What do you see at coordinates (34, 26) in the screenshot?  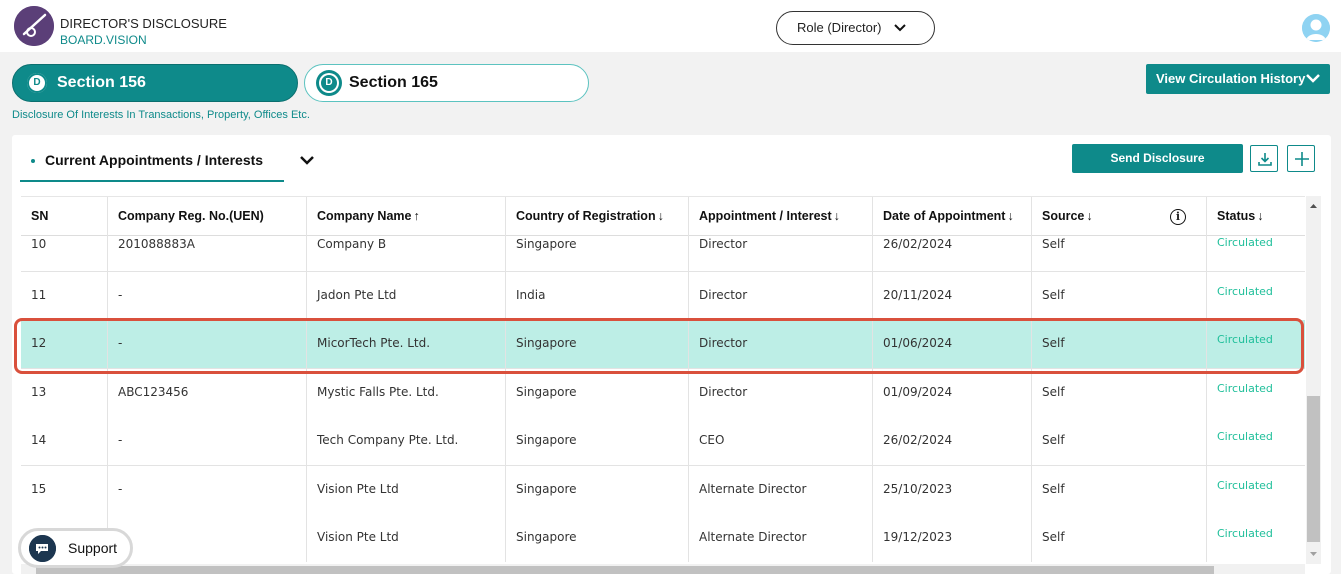 I see `logo-icon` at bounding box center [34, 26].